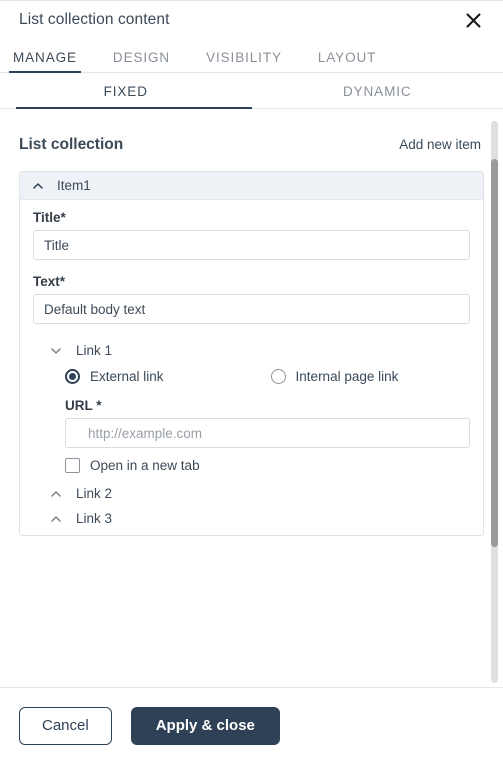 The image size is (503, 763). Describe the element at coordinates (94, 350) in the screenshot. I see `link-1-label: Link 1` at that location.